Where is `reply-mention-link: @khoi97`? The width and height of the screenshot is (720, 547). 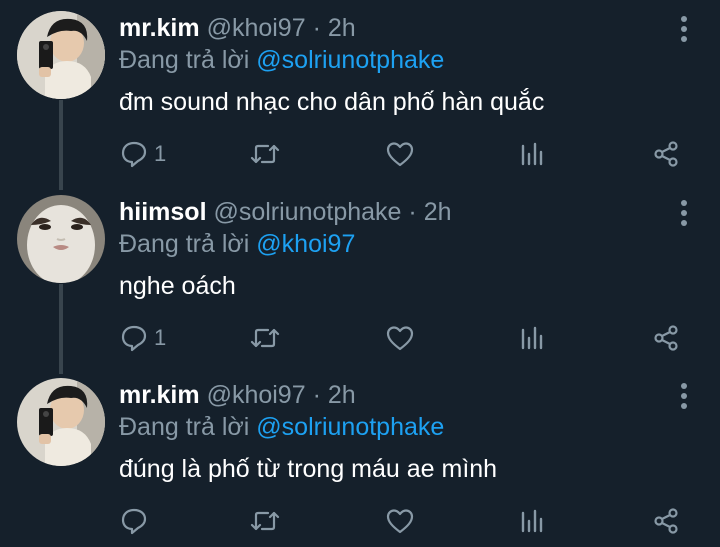 reply-mention-link: @khoi97 is located at coordinates (305, 244).